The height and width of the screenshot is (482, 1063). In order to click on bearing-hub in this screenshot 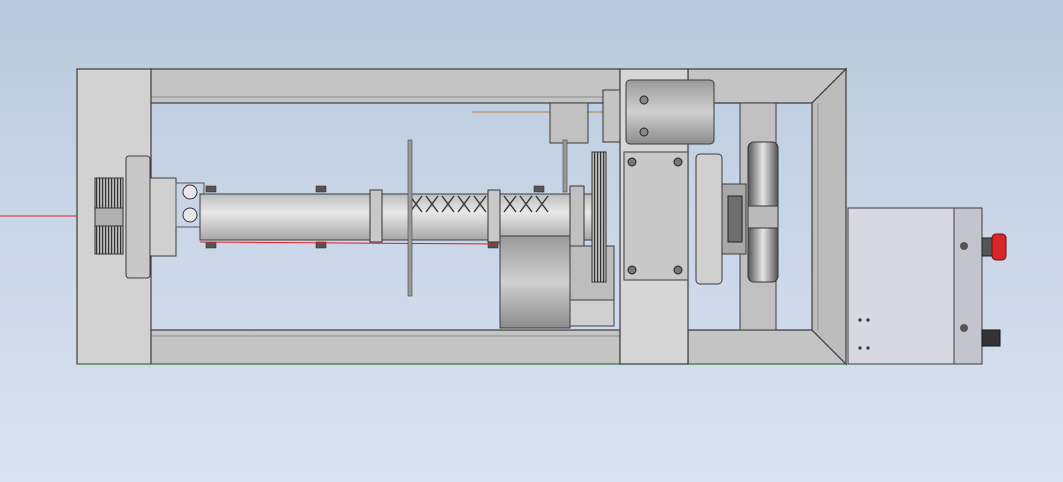, I will do `click(721, 219)`.